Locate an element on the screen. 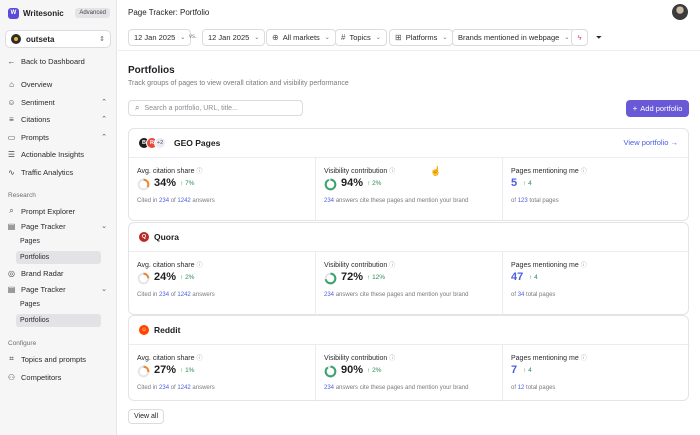 The height and width of the screenshot is (435, 700). brands-filter: Brands mentioned in webpage ⌄ is located at coordinates (514, 37).